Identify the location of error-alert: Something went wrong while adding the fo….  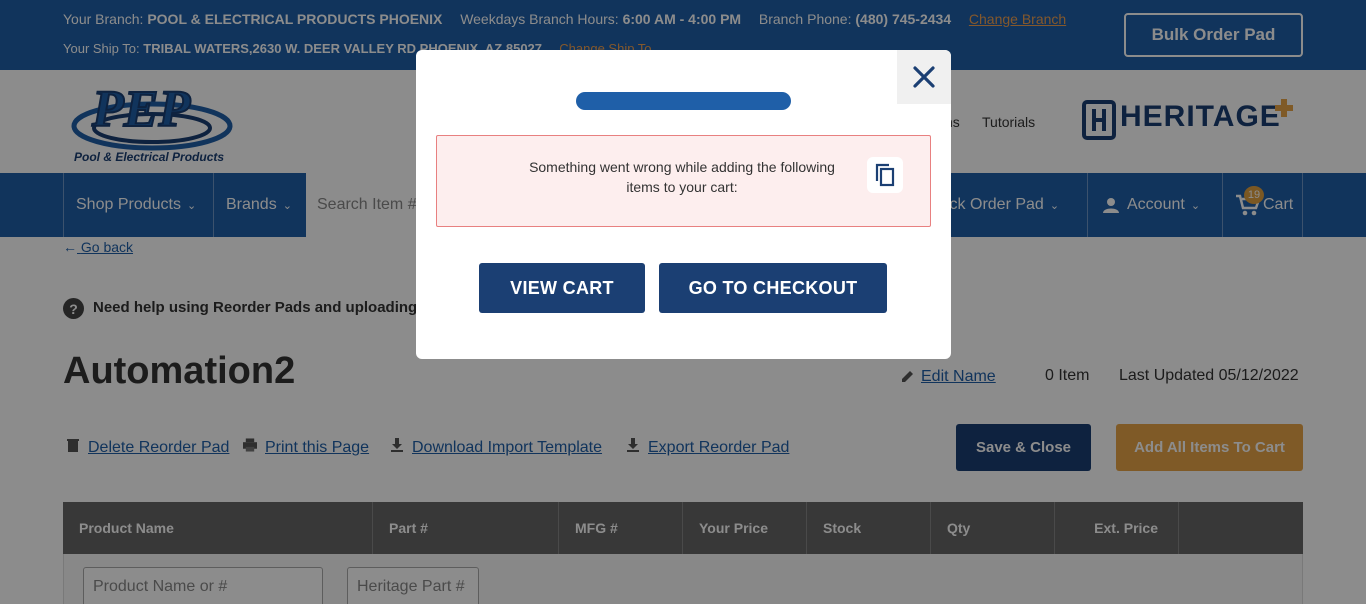
(683, 181).